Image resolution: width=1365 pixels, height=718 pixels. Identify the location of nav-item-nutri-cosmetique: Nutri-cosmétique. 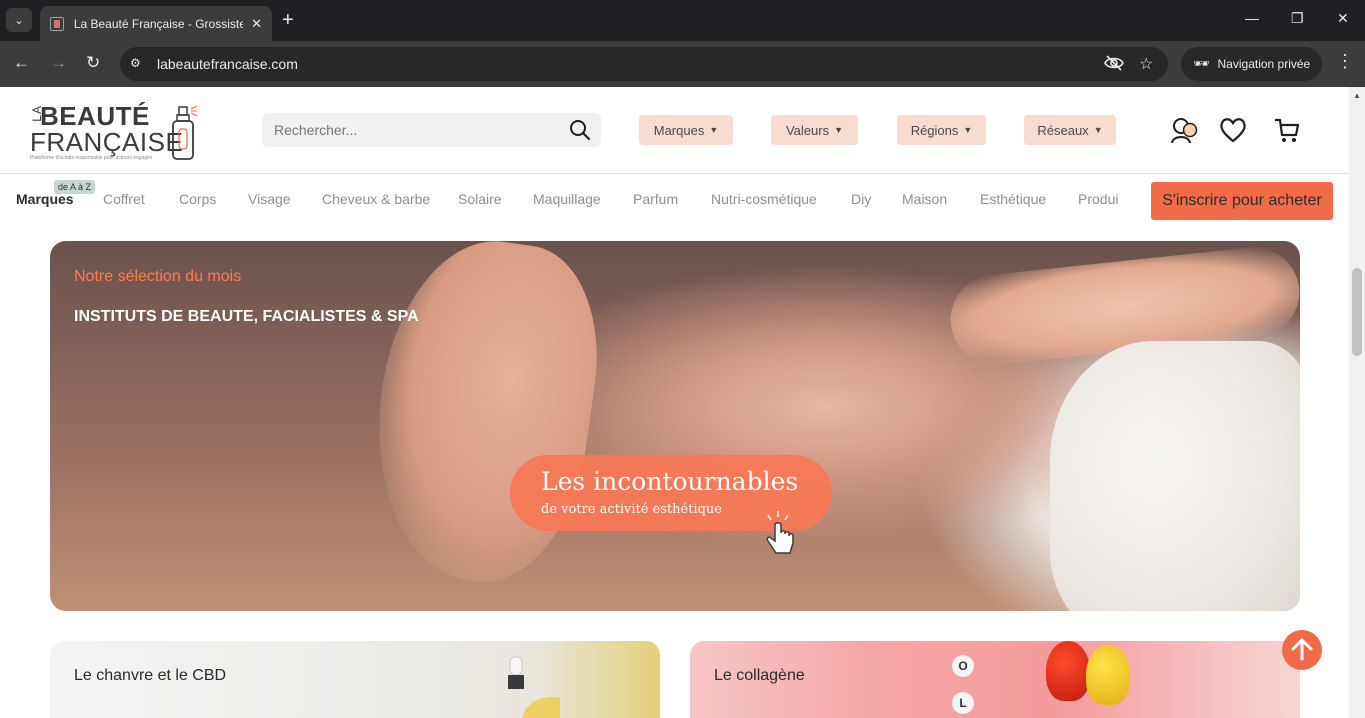
(764, 199).